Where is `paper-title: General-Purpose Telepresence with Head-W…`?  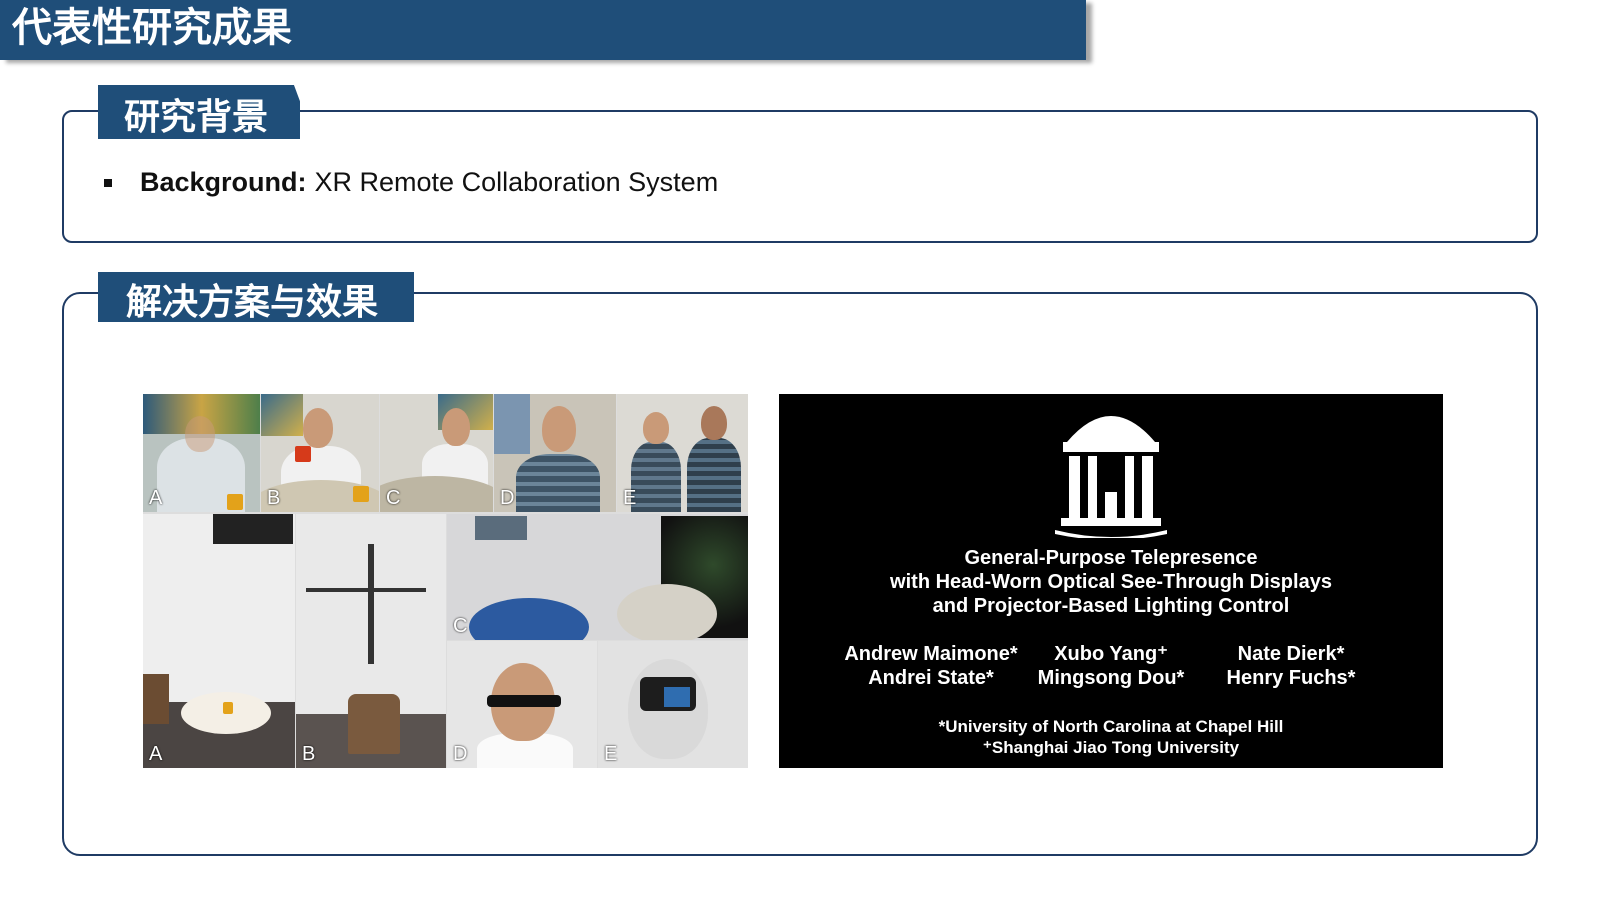 paper-title: General-Purpose Telepresence with Head-W… is located at coordinates (1111, 582).